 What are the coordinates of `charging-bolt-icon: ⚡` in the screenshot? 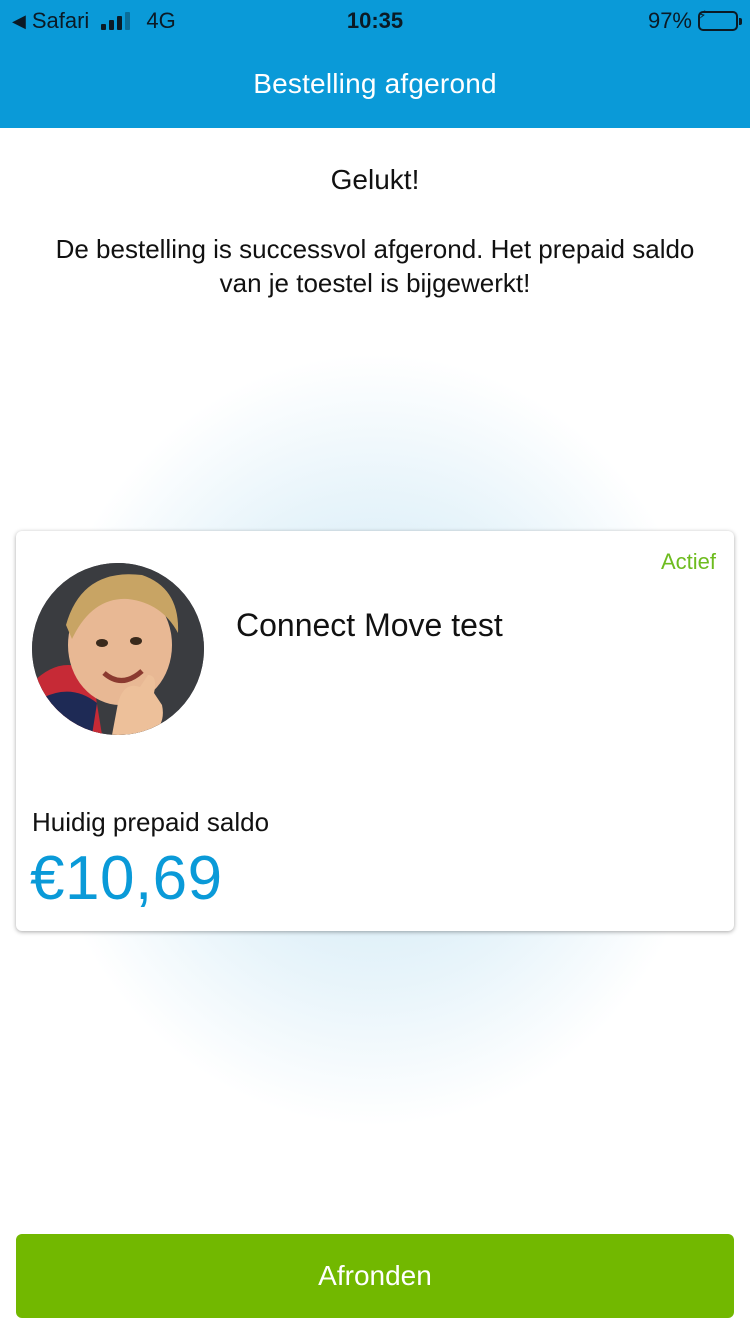 It's located at (702, 15).